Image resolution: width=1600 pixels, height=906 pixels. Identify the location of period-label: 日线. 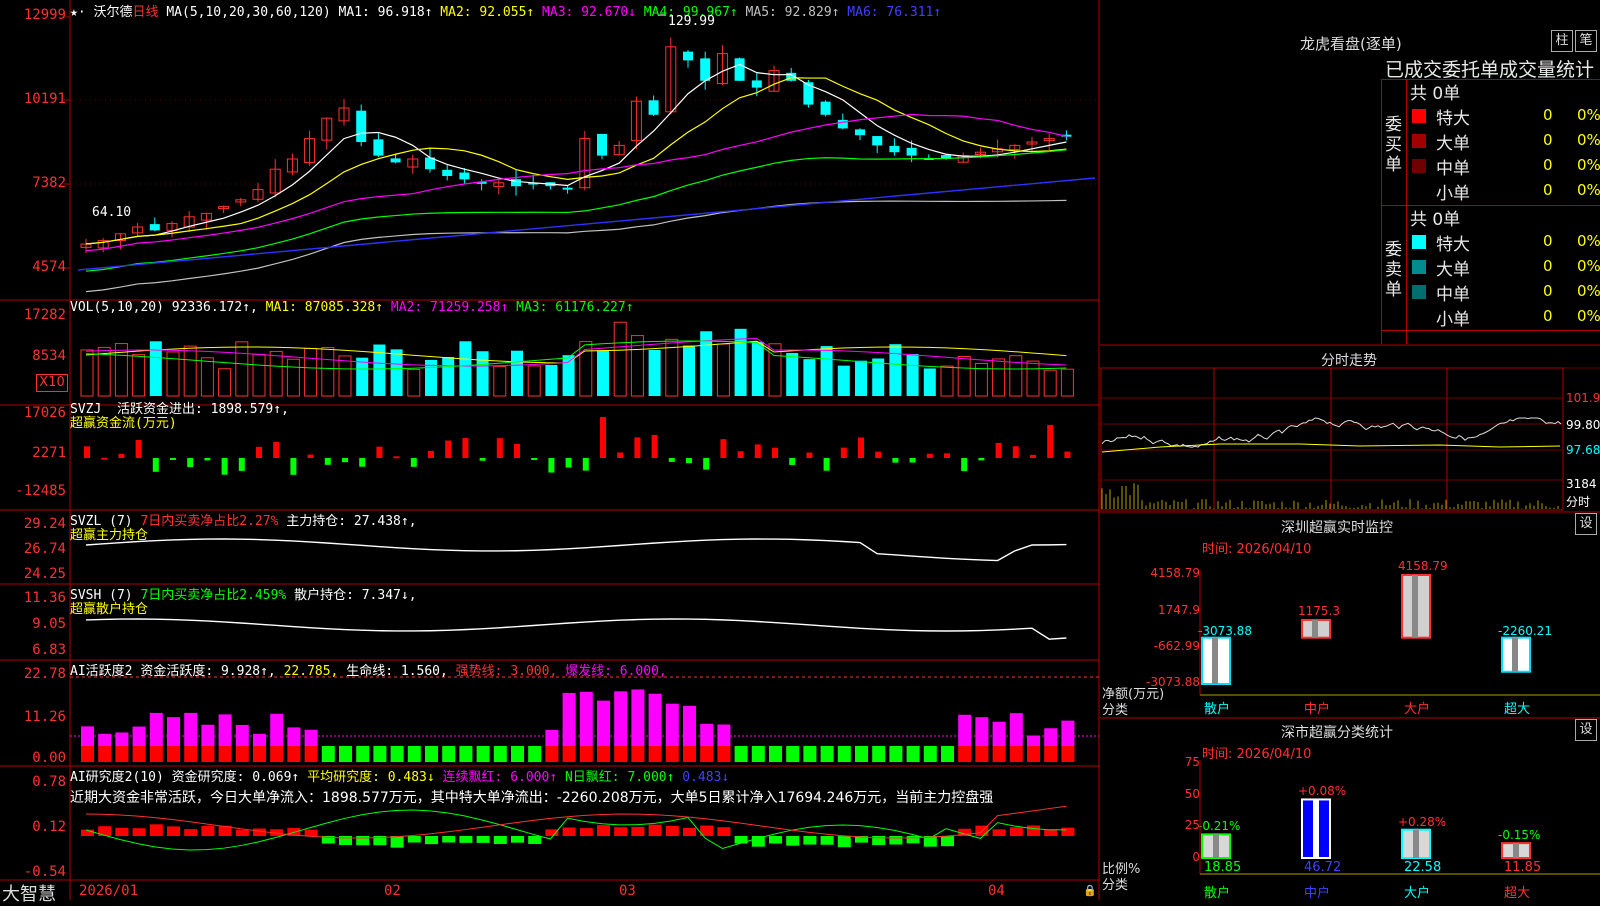
(146, 12).